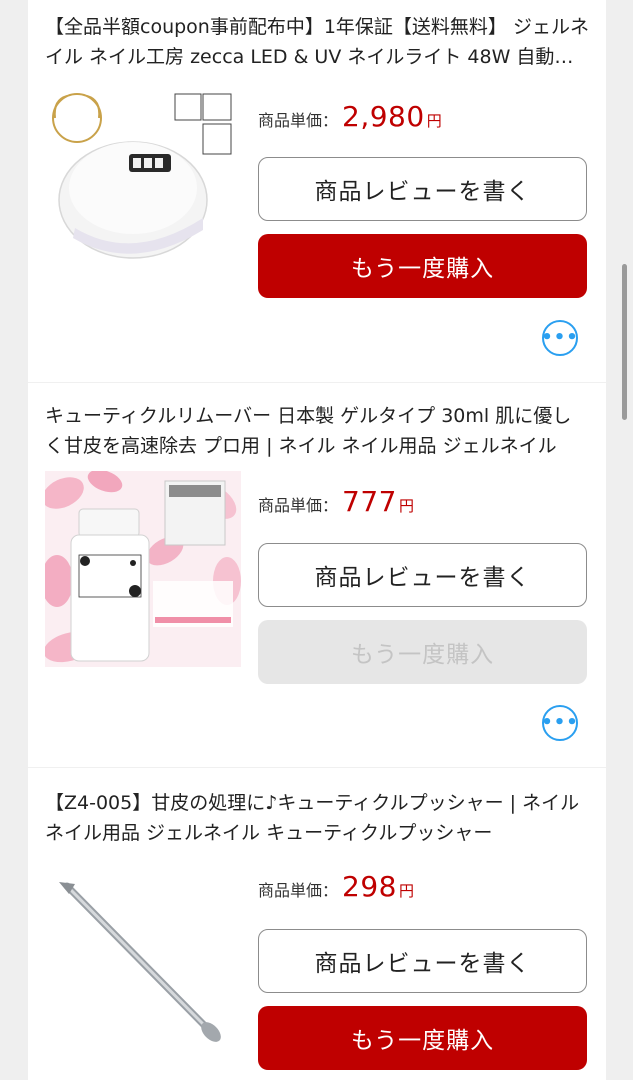 Image resolution: width=633 pixels, height=1080 pixels. I want to click on scrollbar, so click(624, 342).